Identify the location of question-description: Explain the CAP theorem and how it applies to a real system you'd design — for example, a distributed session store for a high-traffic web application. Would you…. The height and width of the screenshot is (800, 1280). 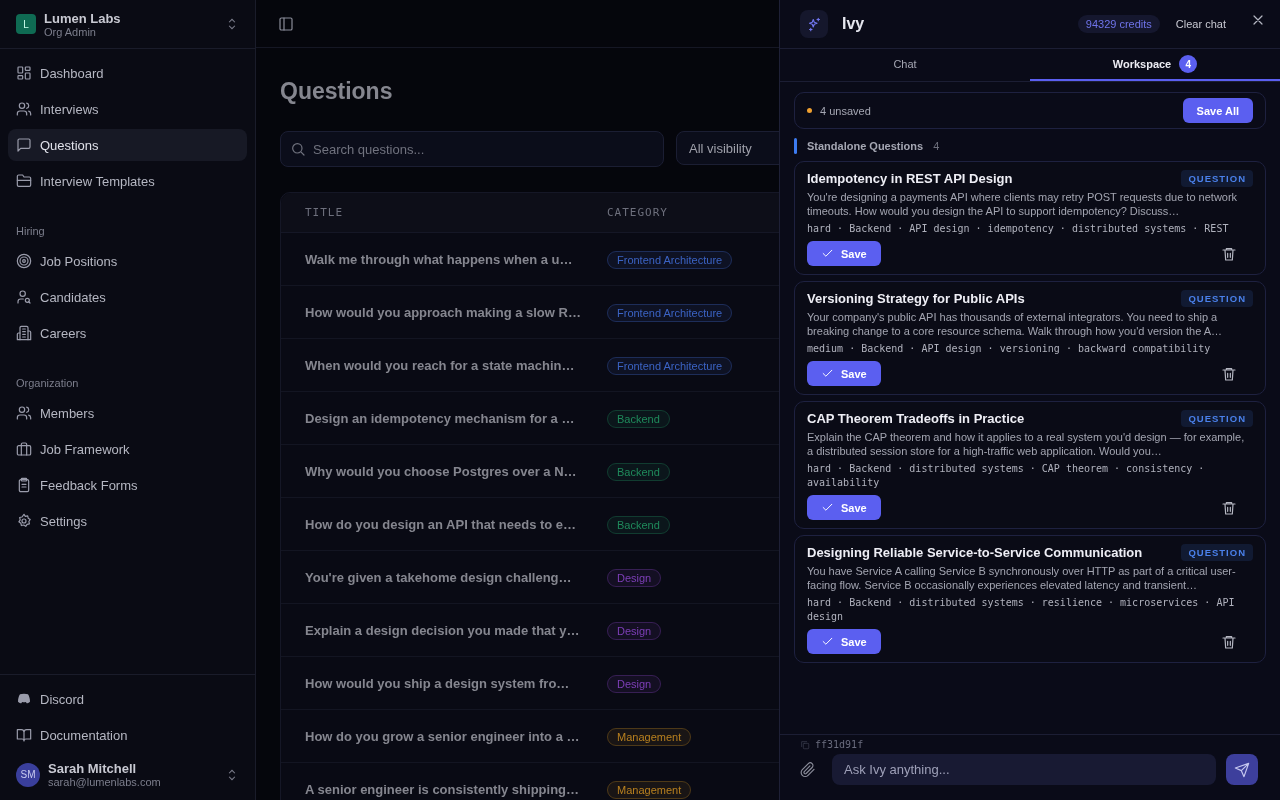
(1026, 444).